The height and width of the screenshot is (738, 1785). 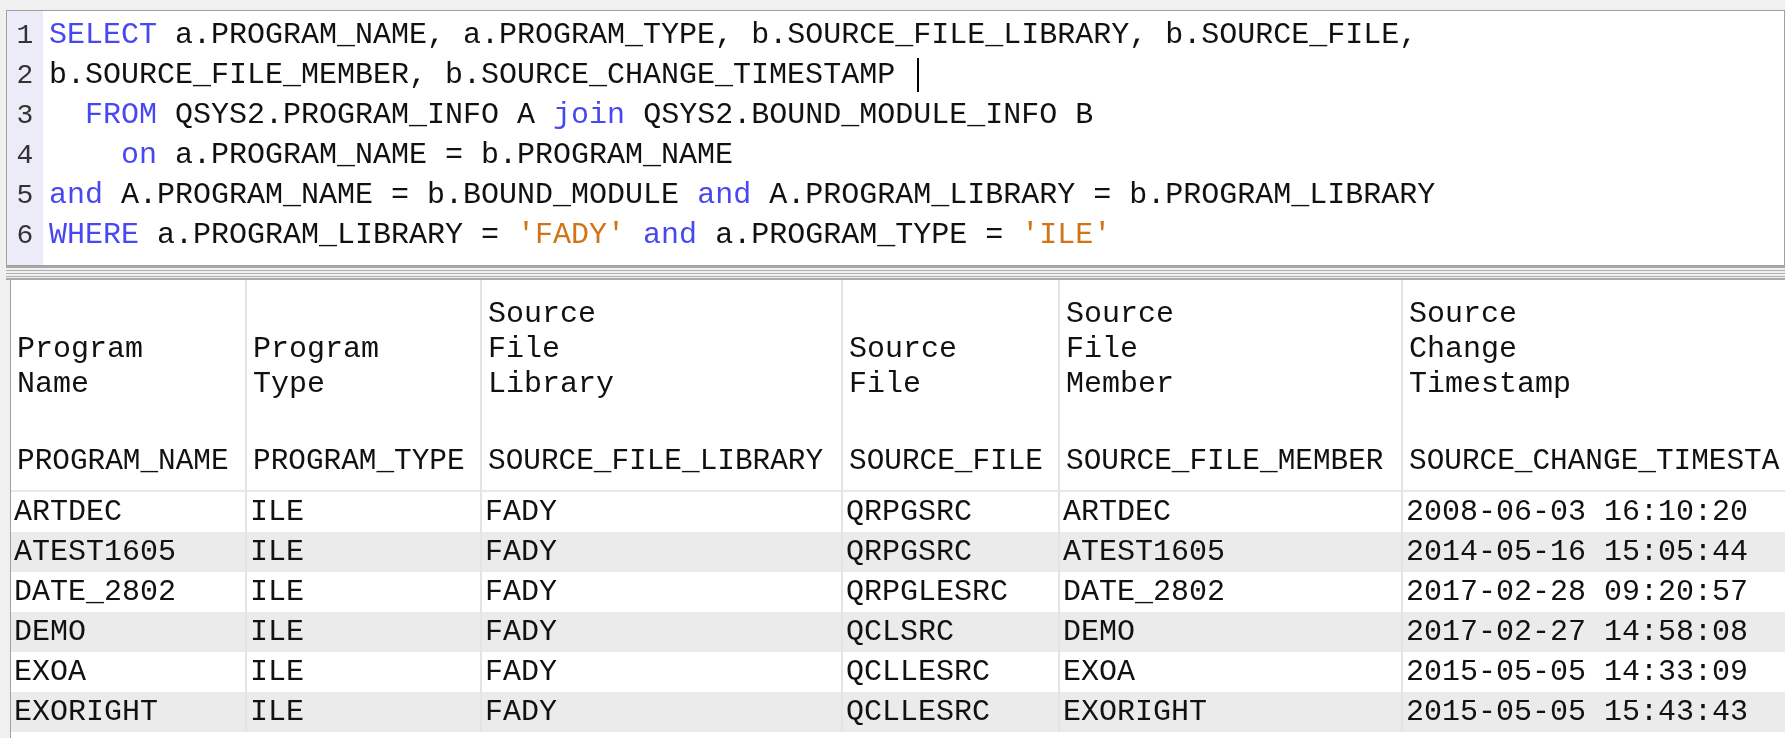 What do you see at coordinates (473, 75) in the screenshot?
I see `code-line: b.SOURCE_FILE_MEMBER, b.SOURCE_CHANGE_TIMESTAMP` at bounding box center [473, 75].